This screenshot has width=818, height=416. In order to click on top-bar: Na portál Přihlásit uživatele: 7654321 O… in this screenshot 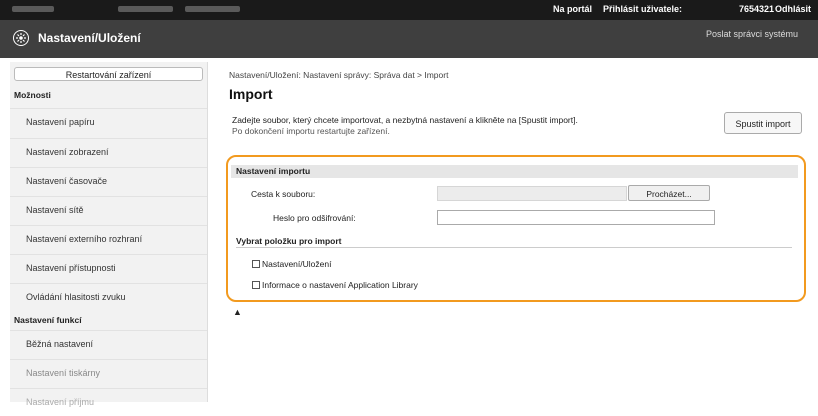, I will do `click(409, 10)`.